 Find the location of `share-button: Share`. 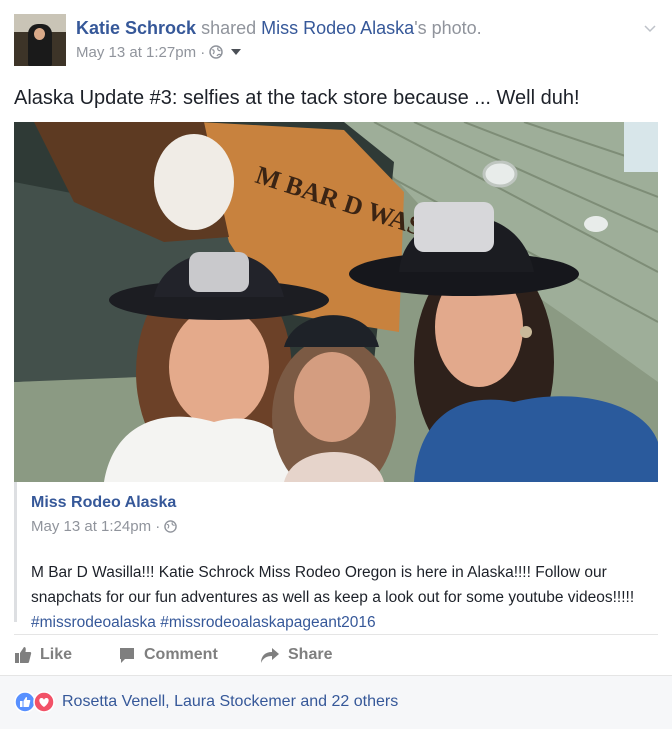

share-button: Share is located at coordinates (296, 655).